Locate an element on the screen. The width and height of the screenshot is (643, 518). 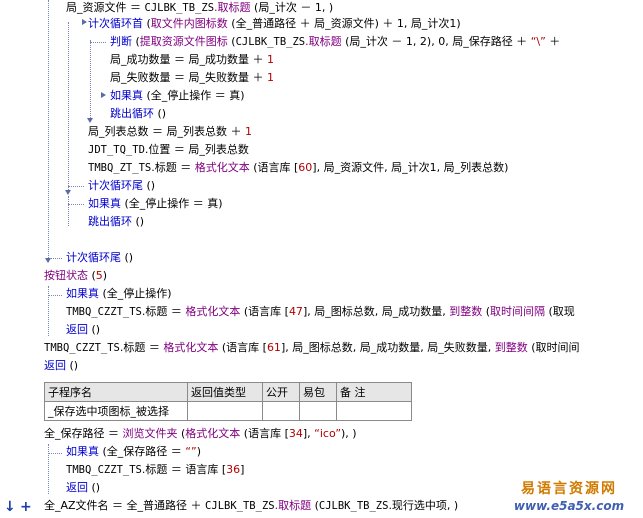
line-return-3: 返回 () is located at coordinates (83, 488).